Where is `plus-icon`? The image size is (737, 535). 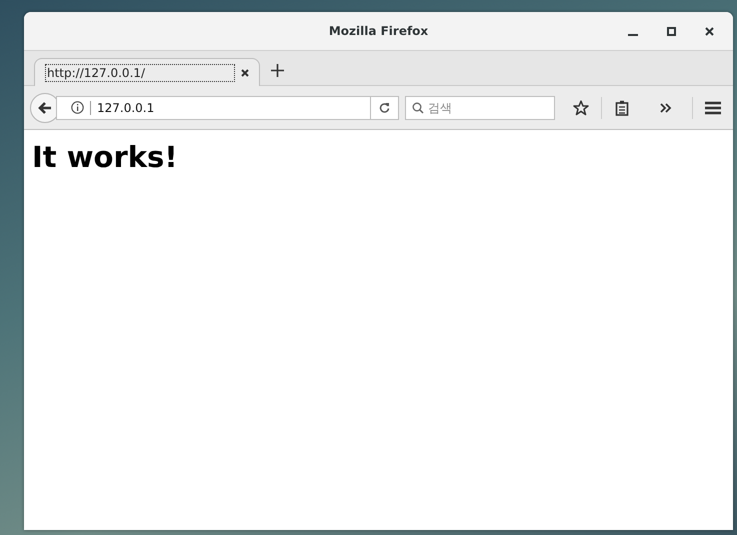 plus-icon is located at coordinates (277, 70).